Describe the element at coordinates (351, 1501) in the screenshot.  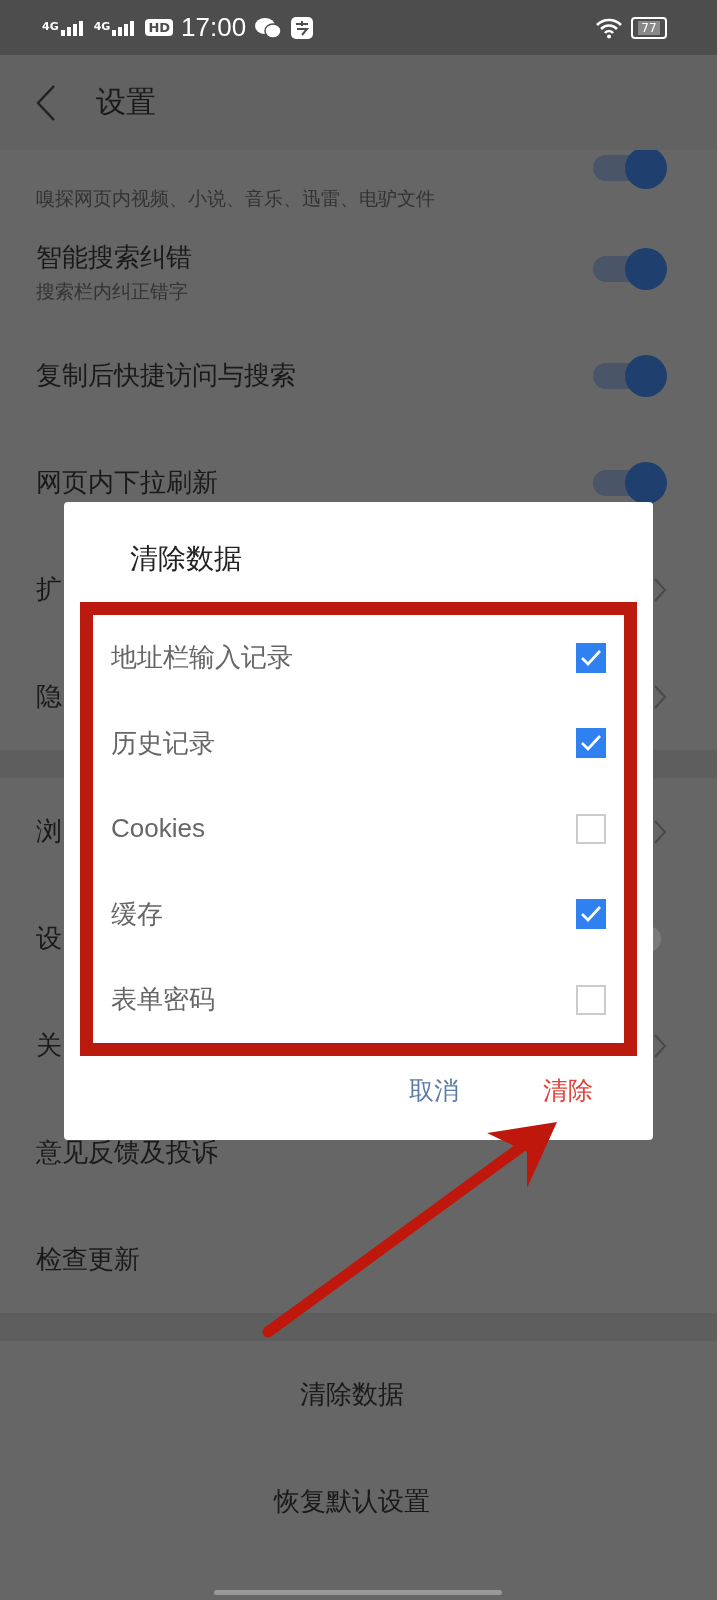
I see `action-item: 恢复默认设置` at that location.